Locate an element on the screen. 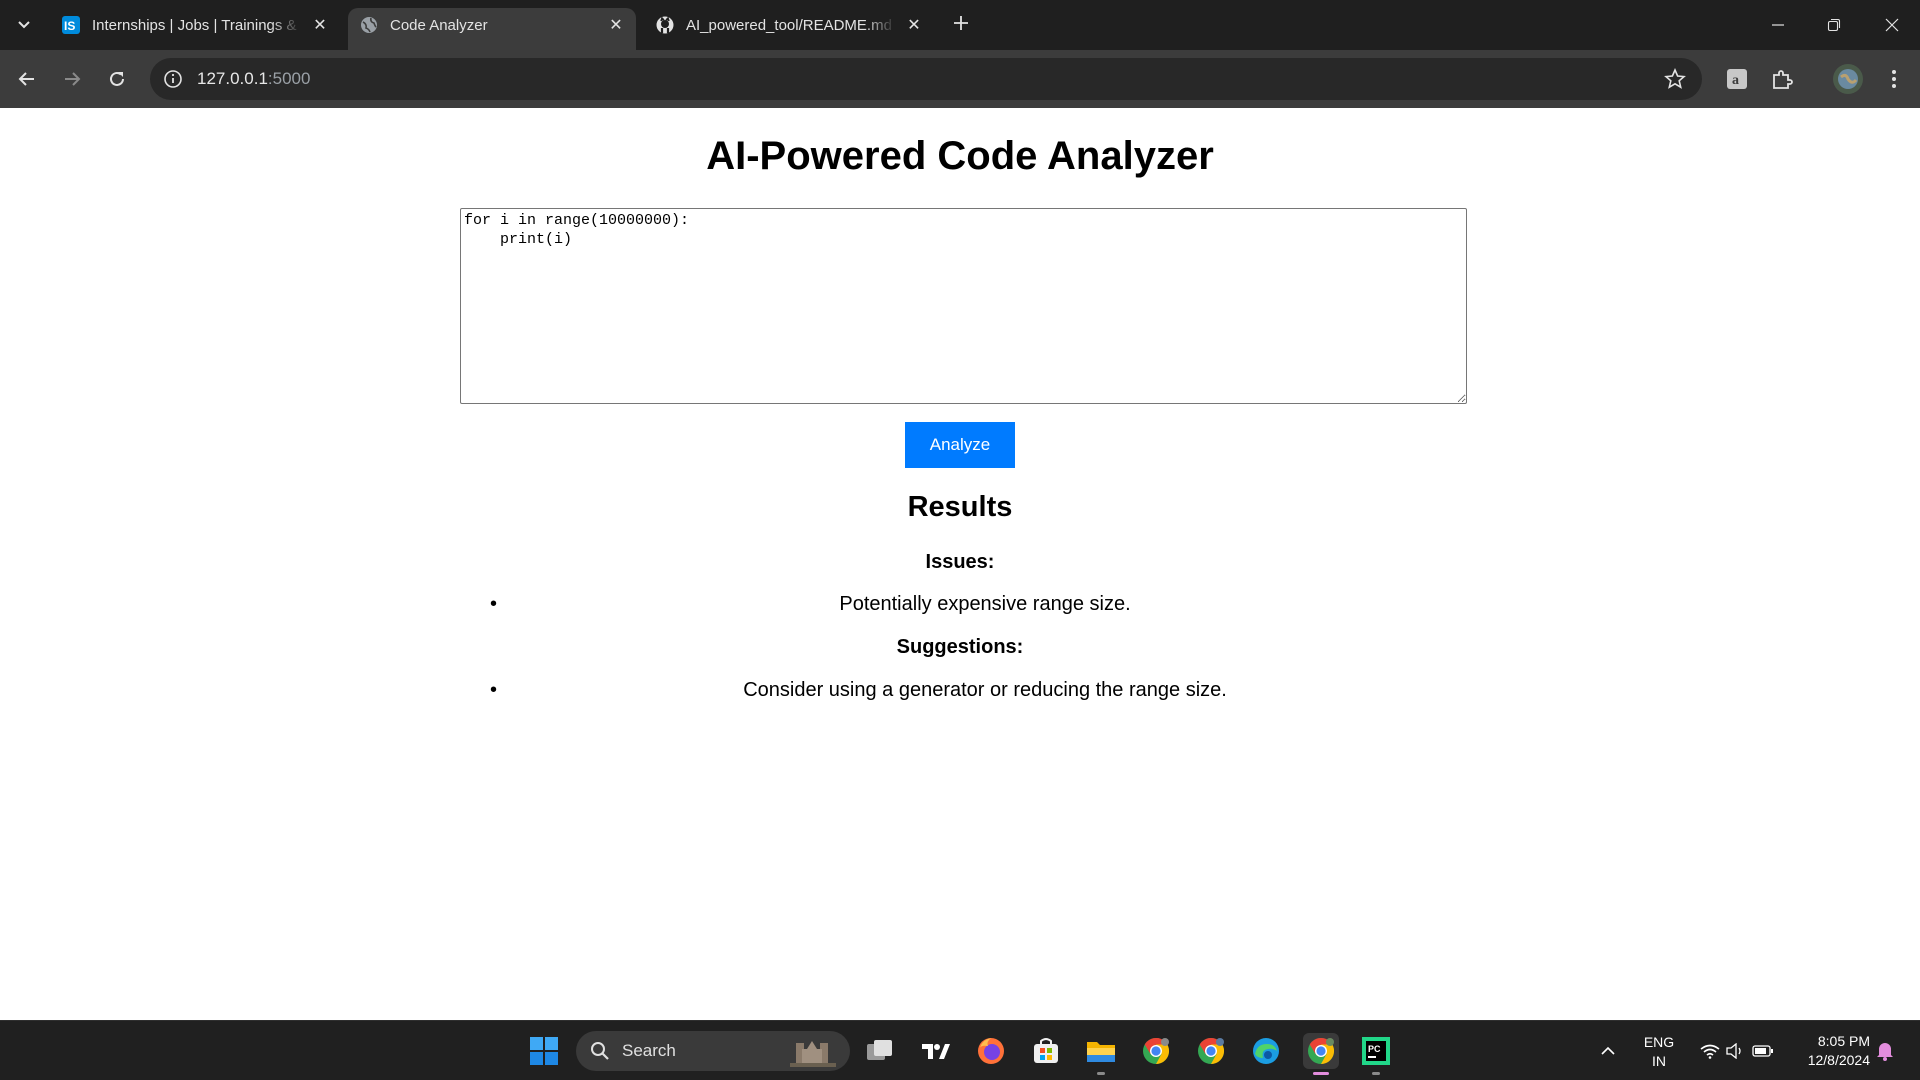 The image size is (1920, 1080). issue-text: Potentially expensive range size. is located at coordinates (985, 604).